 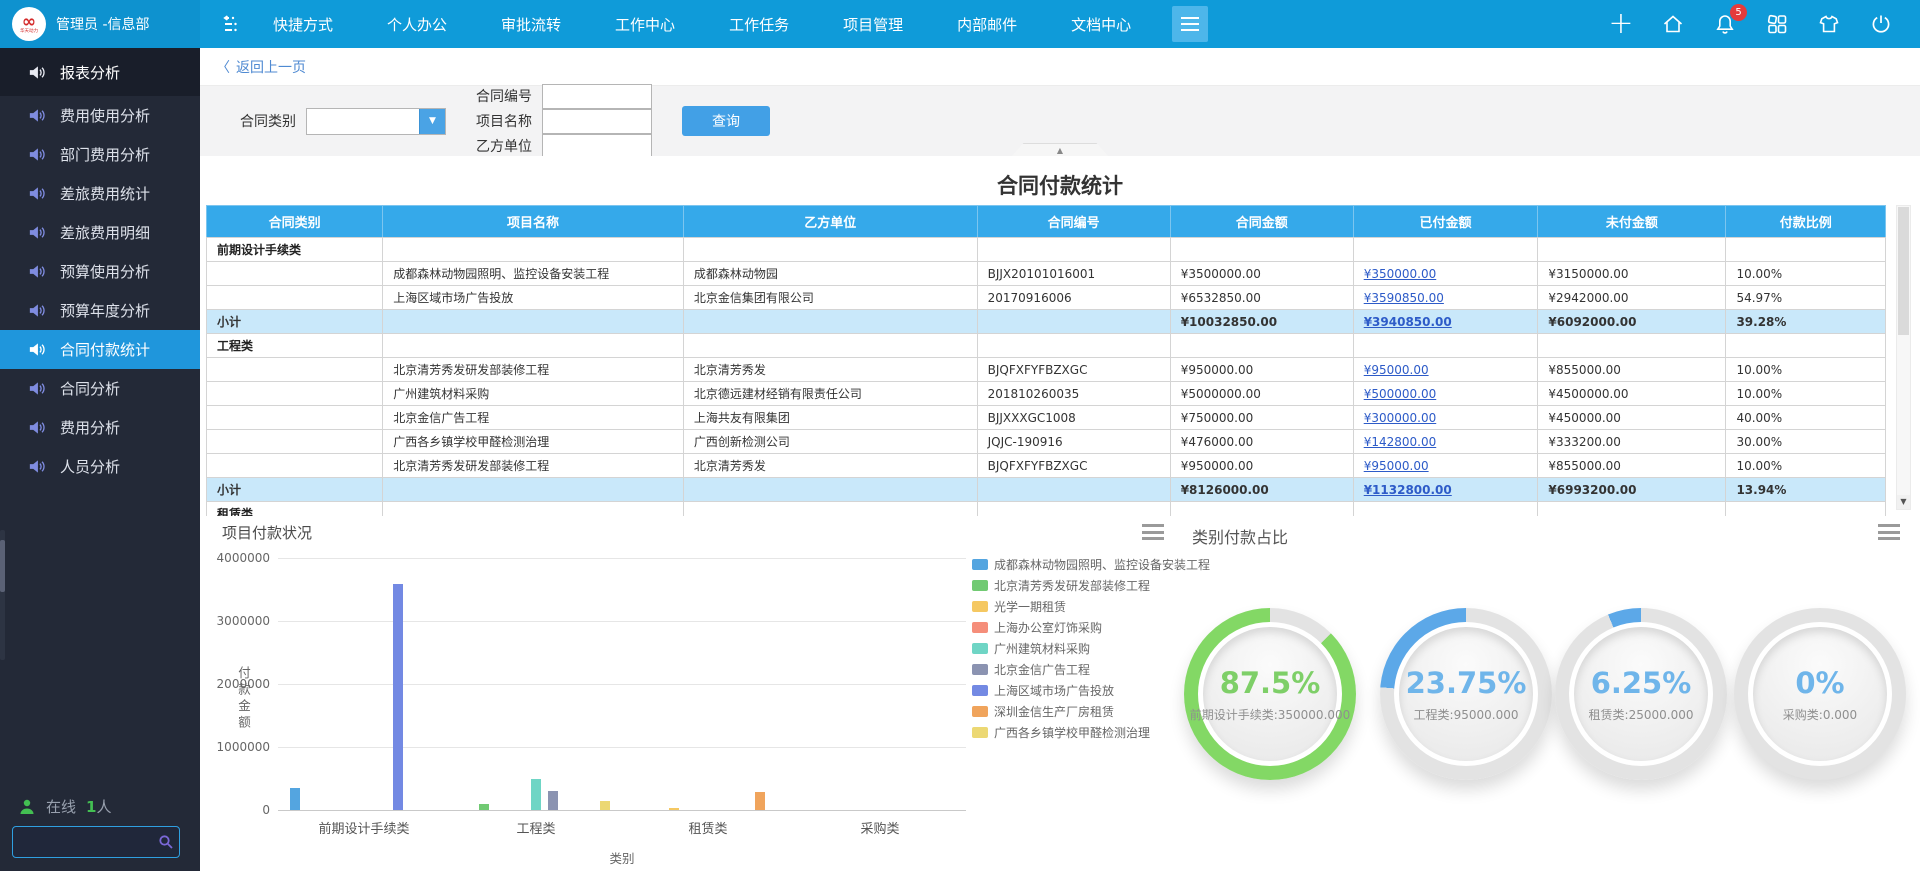 What do you see at coordinates (100, 466) in the screenshot?
I see `sidebar-item-人员分析: 人员分析` at bounding box center [100, 466].